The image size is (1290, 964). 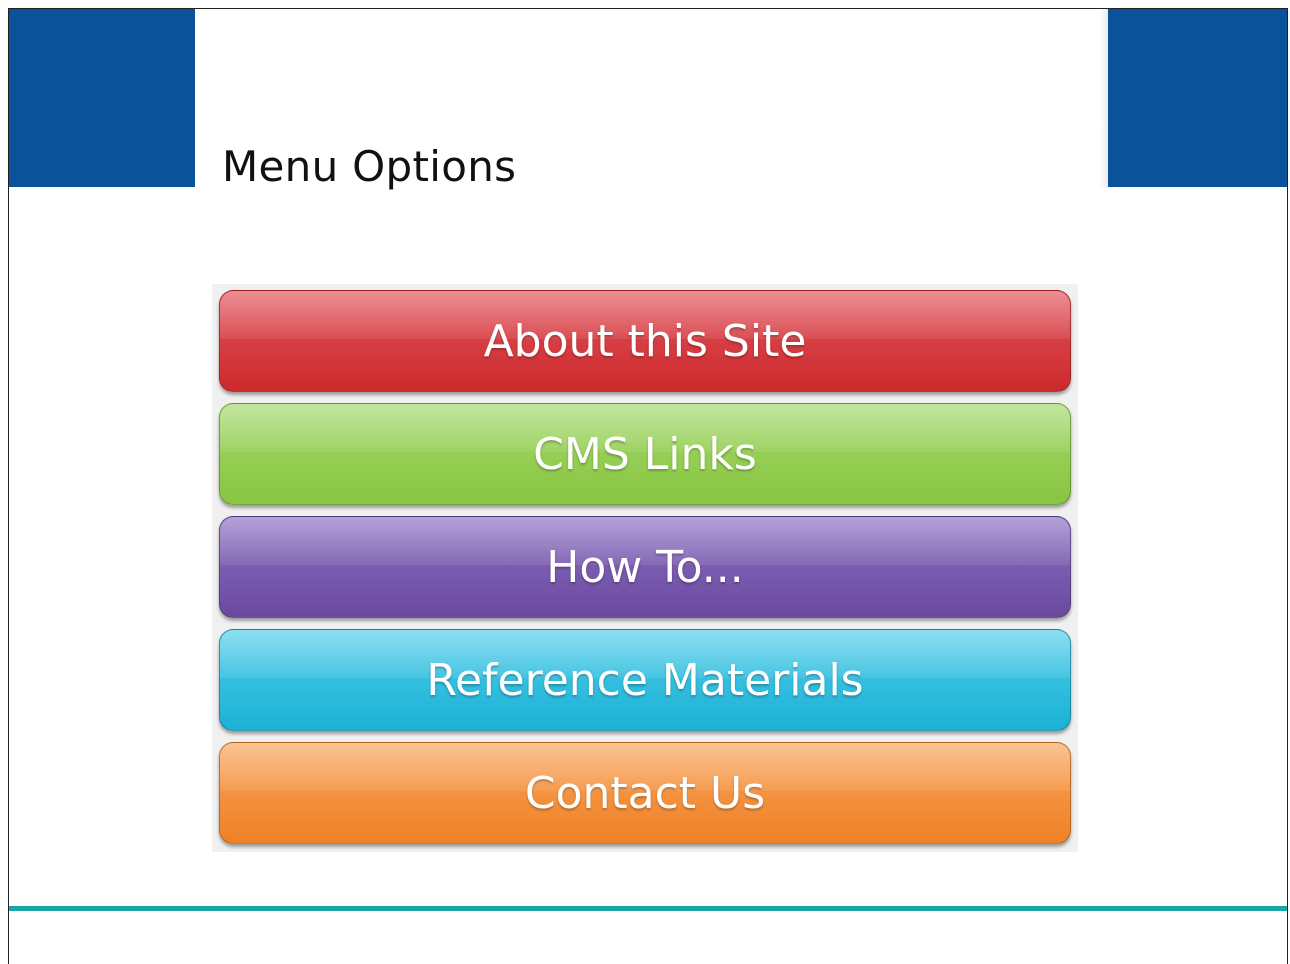 I want to click on contact-us-button: Contact Us, so click(x=645, y=793).